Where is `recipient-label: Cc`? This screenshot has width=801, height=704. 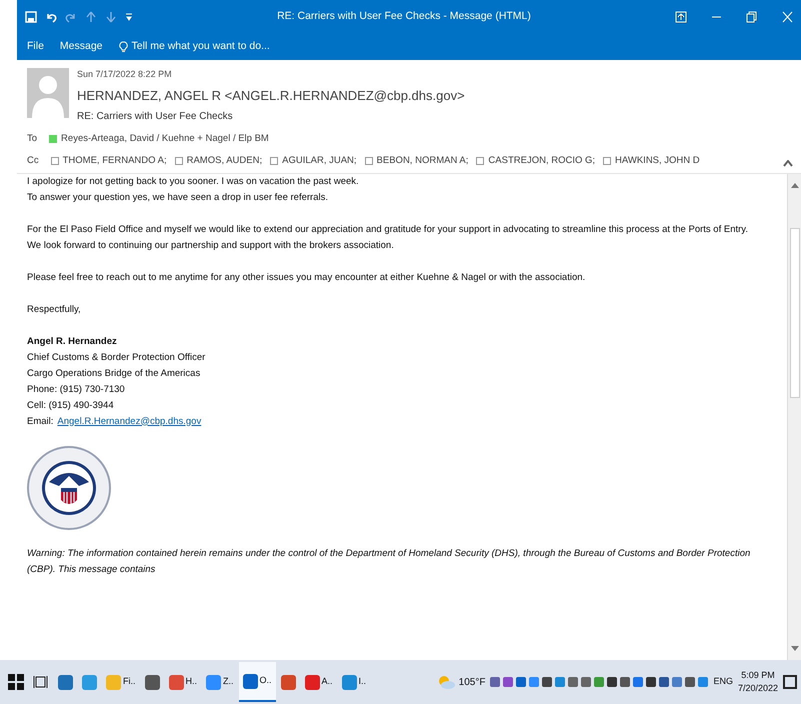 recipient-label: Cc is located at coordinates (33, 161).